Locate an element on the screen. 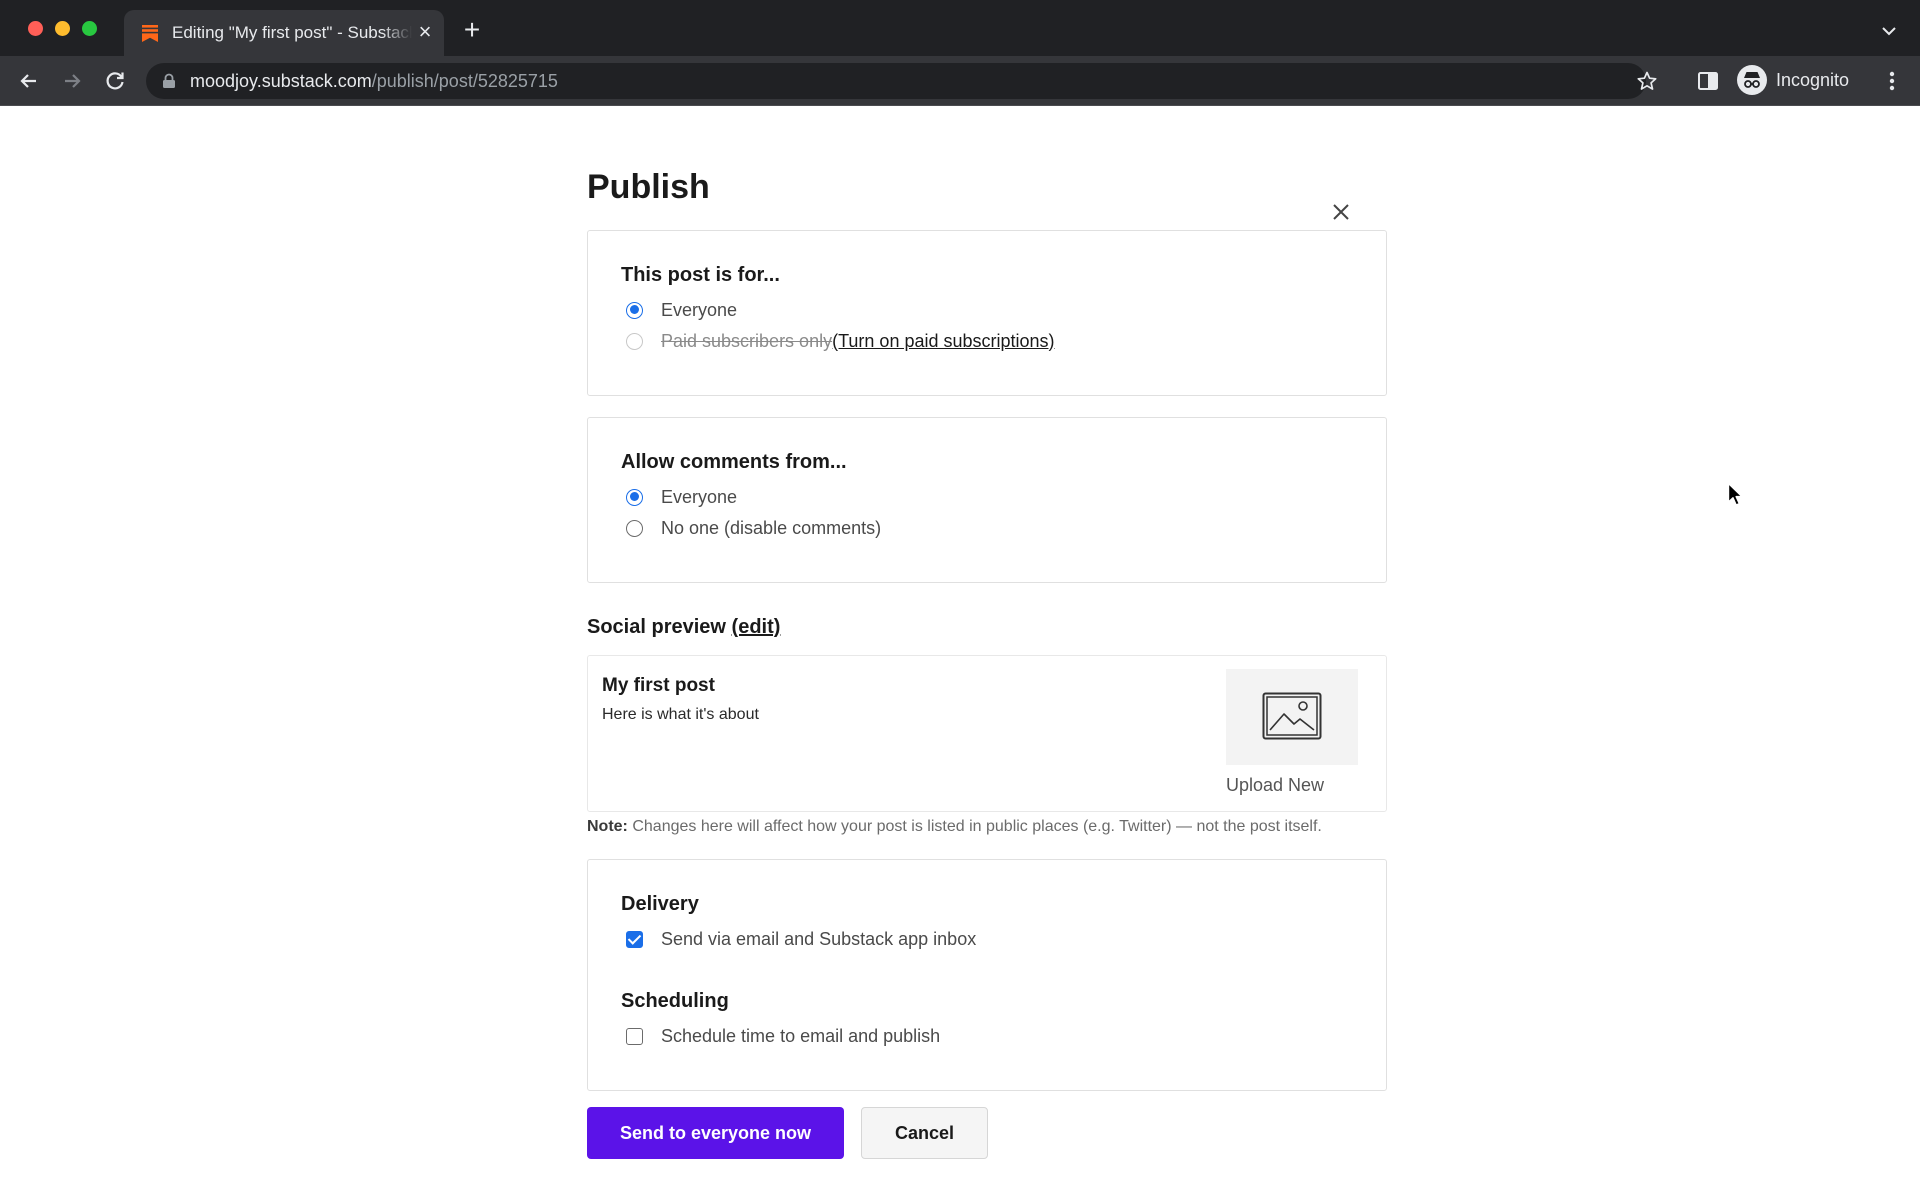 The height and width of the screenshot is (1200, 1920). audience-everyone-label: Everyone is located at coordinates (699, 309).